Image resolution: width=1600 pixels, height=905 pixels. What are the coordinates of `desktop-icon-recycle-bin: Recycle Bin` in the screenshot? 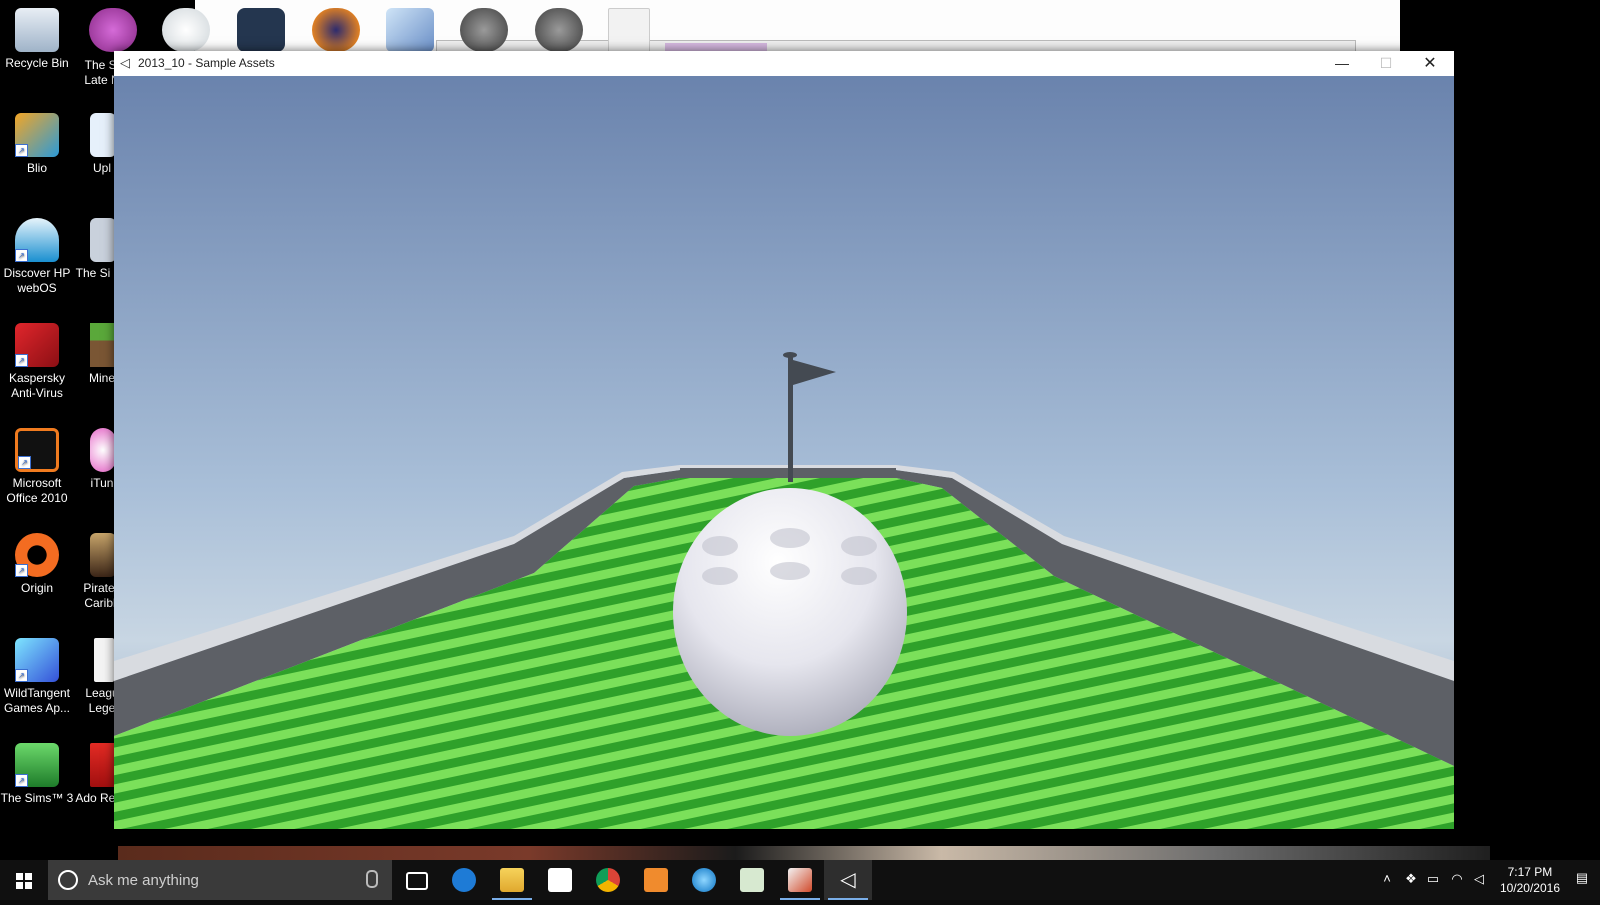 It's located at (38, 39).